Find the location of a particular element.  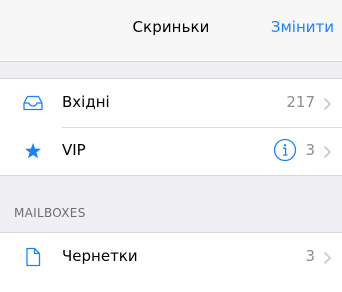

edit-button: Змінити is located at coordinates (302, 27).